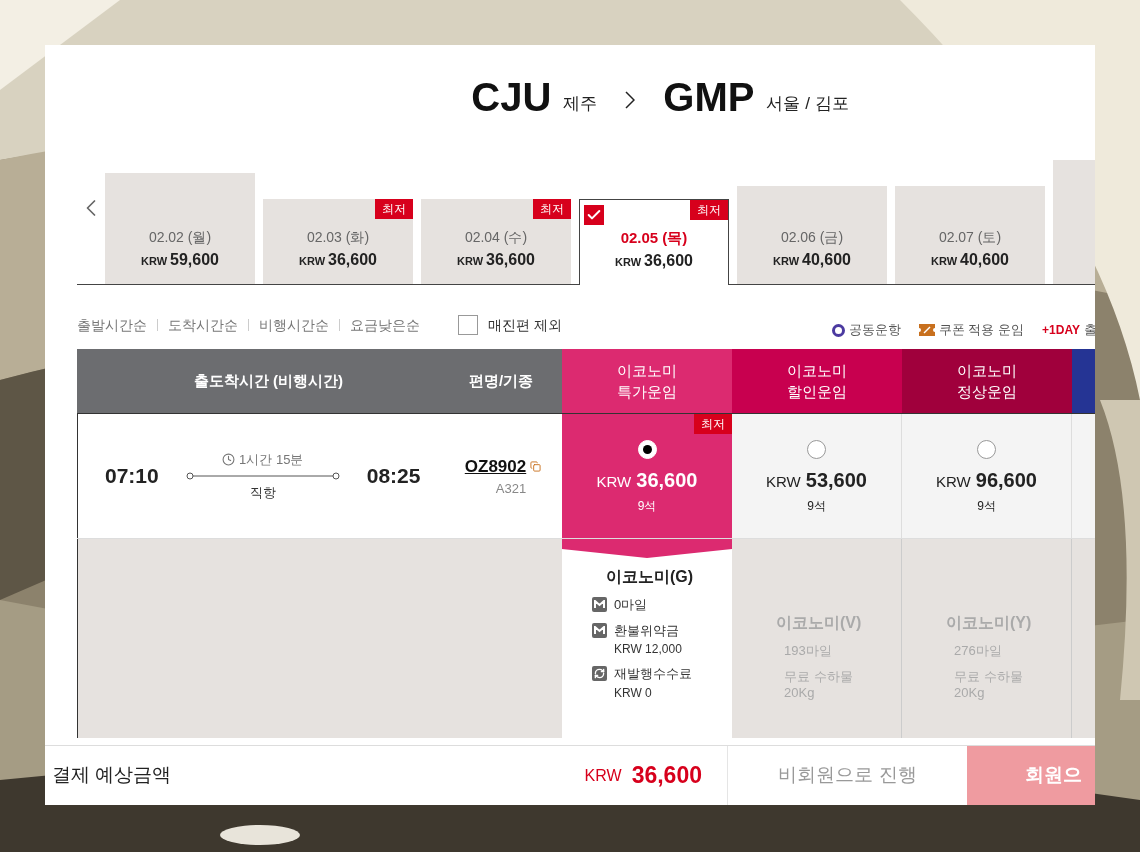 Image resolution: width=1140 pixels, height=852 pixels. I want to click on fare-cell: KRW 96,600 9석, so click(987, 476).